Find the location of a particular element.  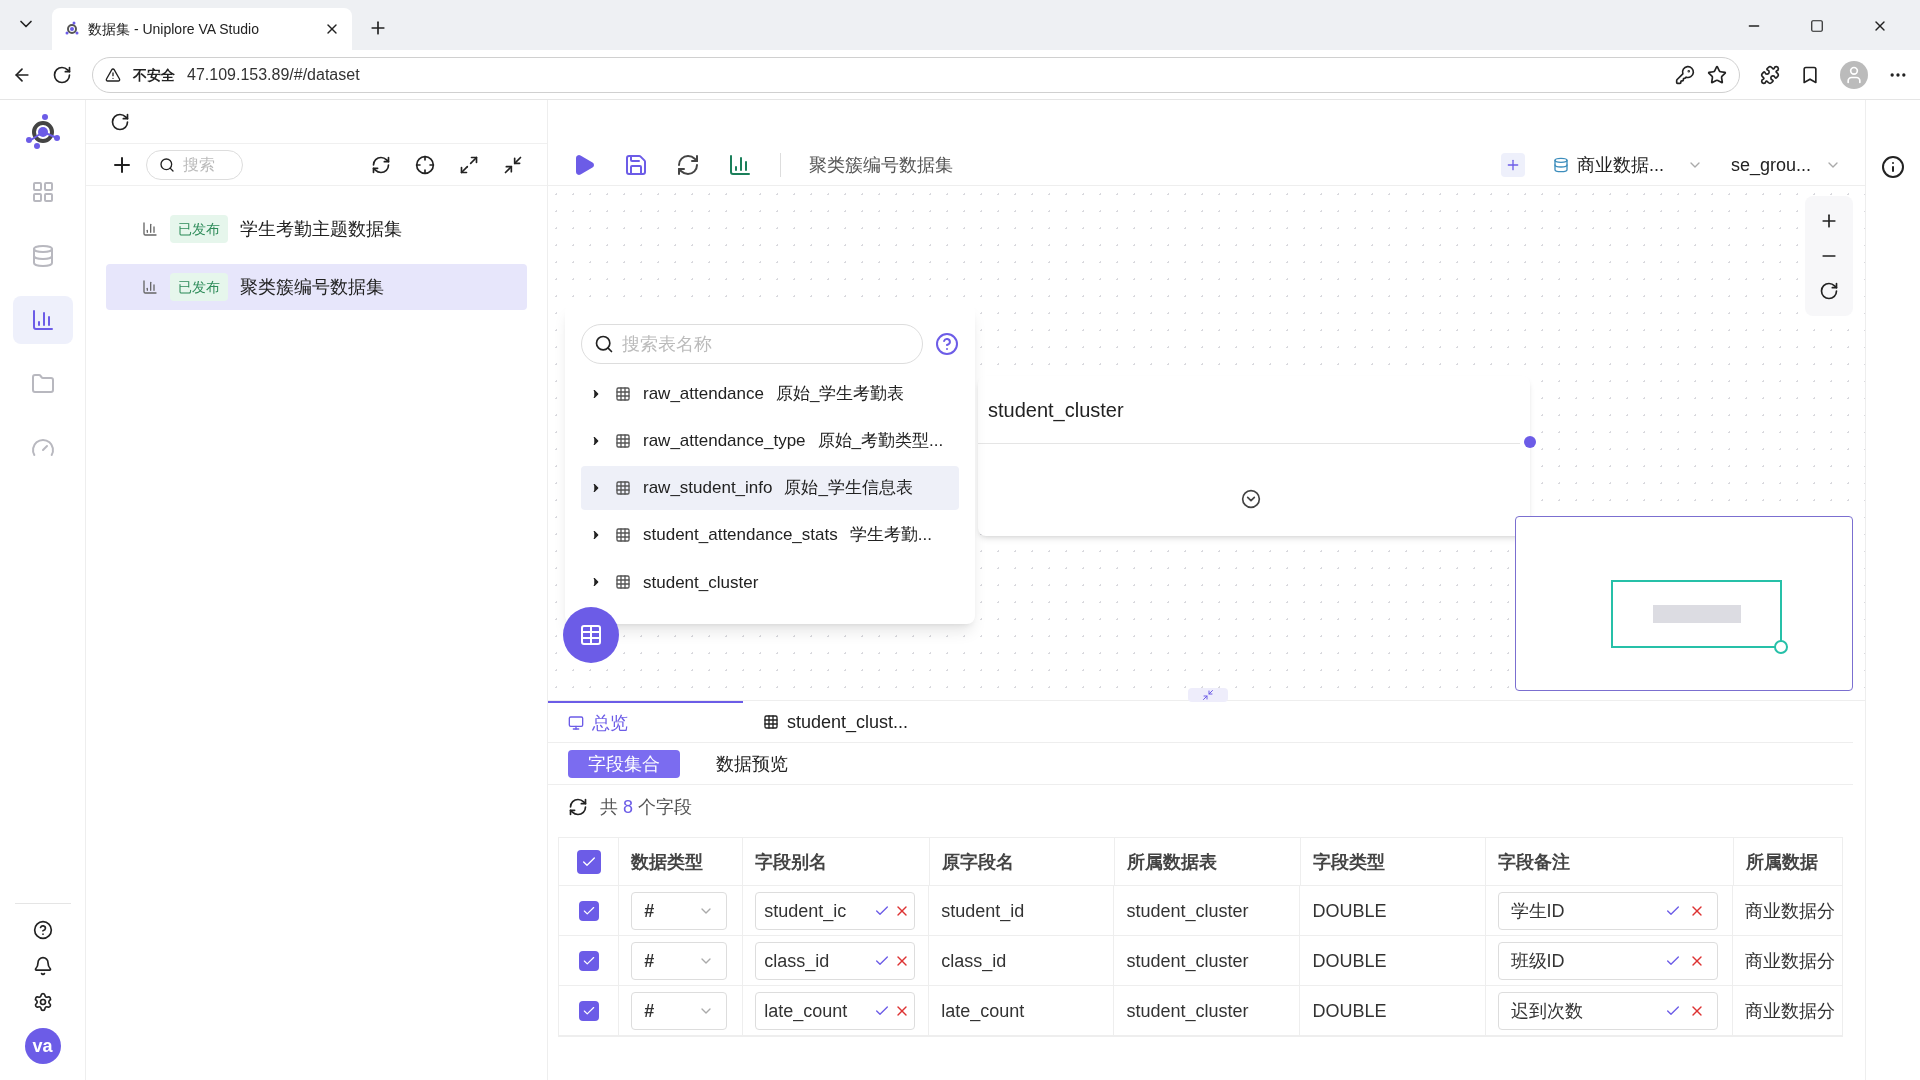

extensions-icon is located at coordinates (1770, 74).